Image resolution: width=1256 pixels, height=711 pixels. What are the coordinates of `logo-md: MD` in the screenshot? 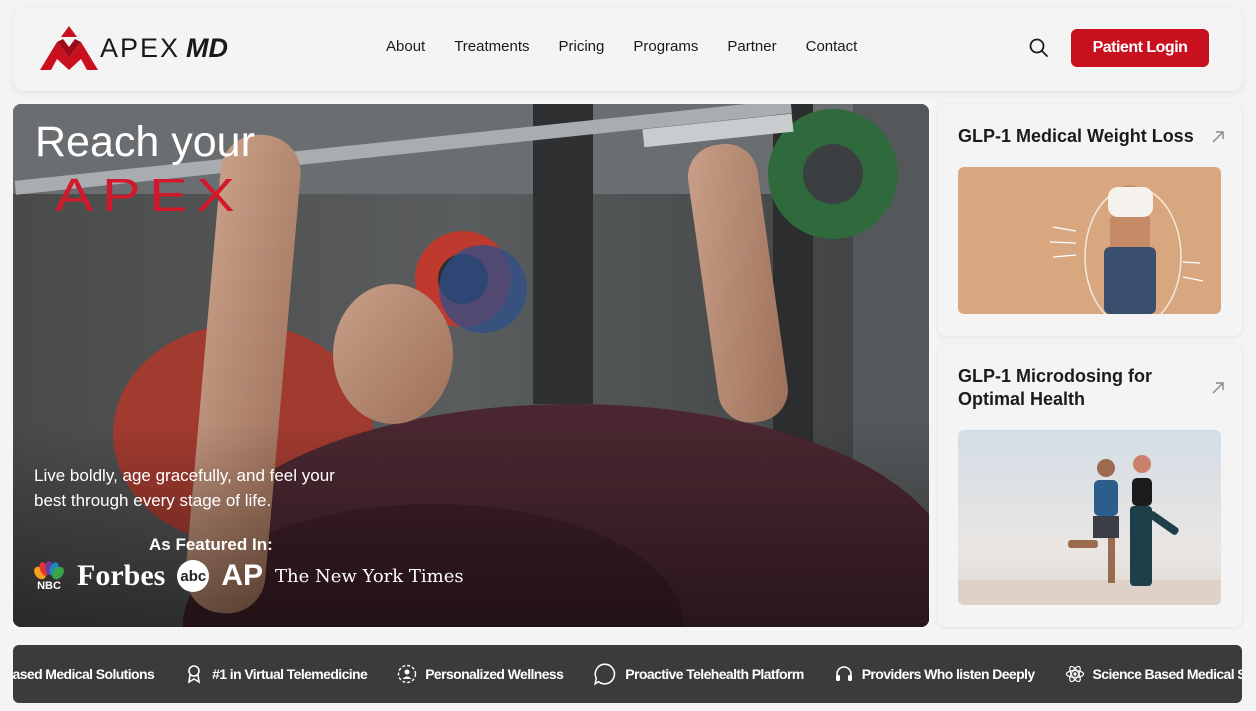 It's located at (207, 47).